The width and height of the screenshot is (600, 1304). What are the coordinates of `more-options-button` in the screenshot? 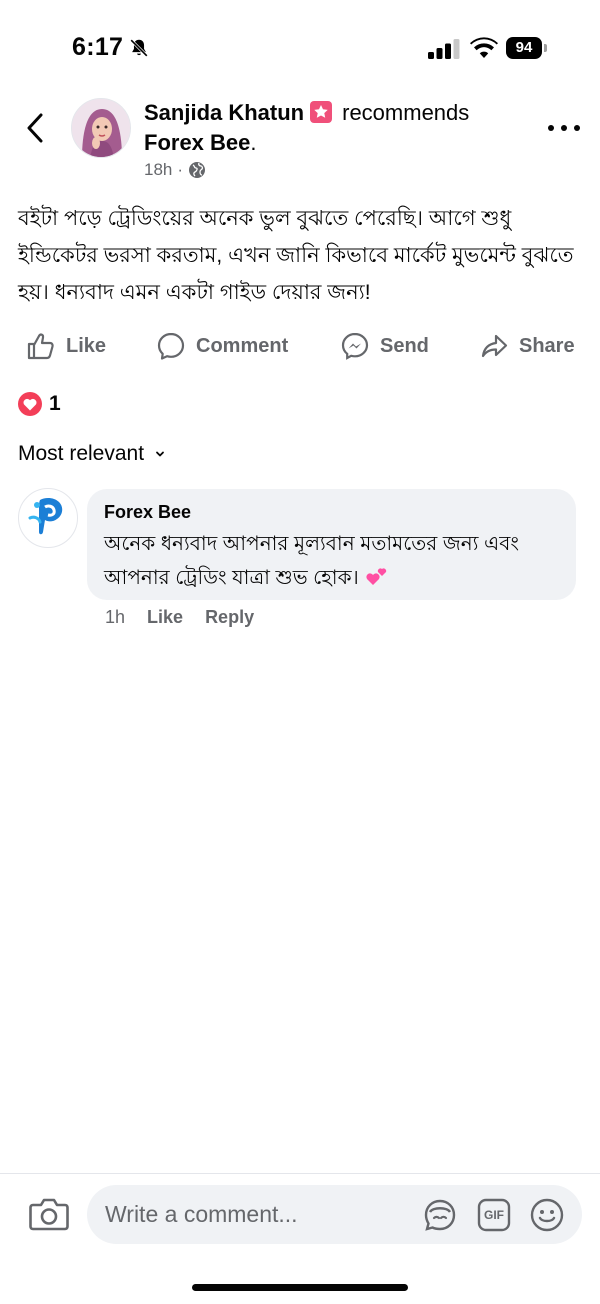 It's located at (564, 128).